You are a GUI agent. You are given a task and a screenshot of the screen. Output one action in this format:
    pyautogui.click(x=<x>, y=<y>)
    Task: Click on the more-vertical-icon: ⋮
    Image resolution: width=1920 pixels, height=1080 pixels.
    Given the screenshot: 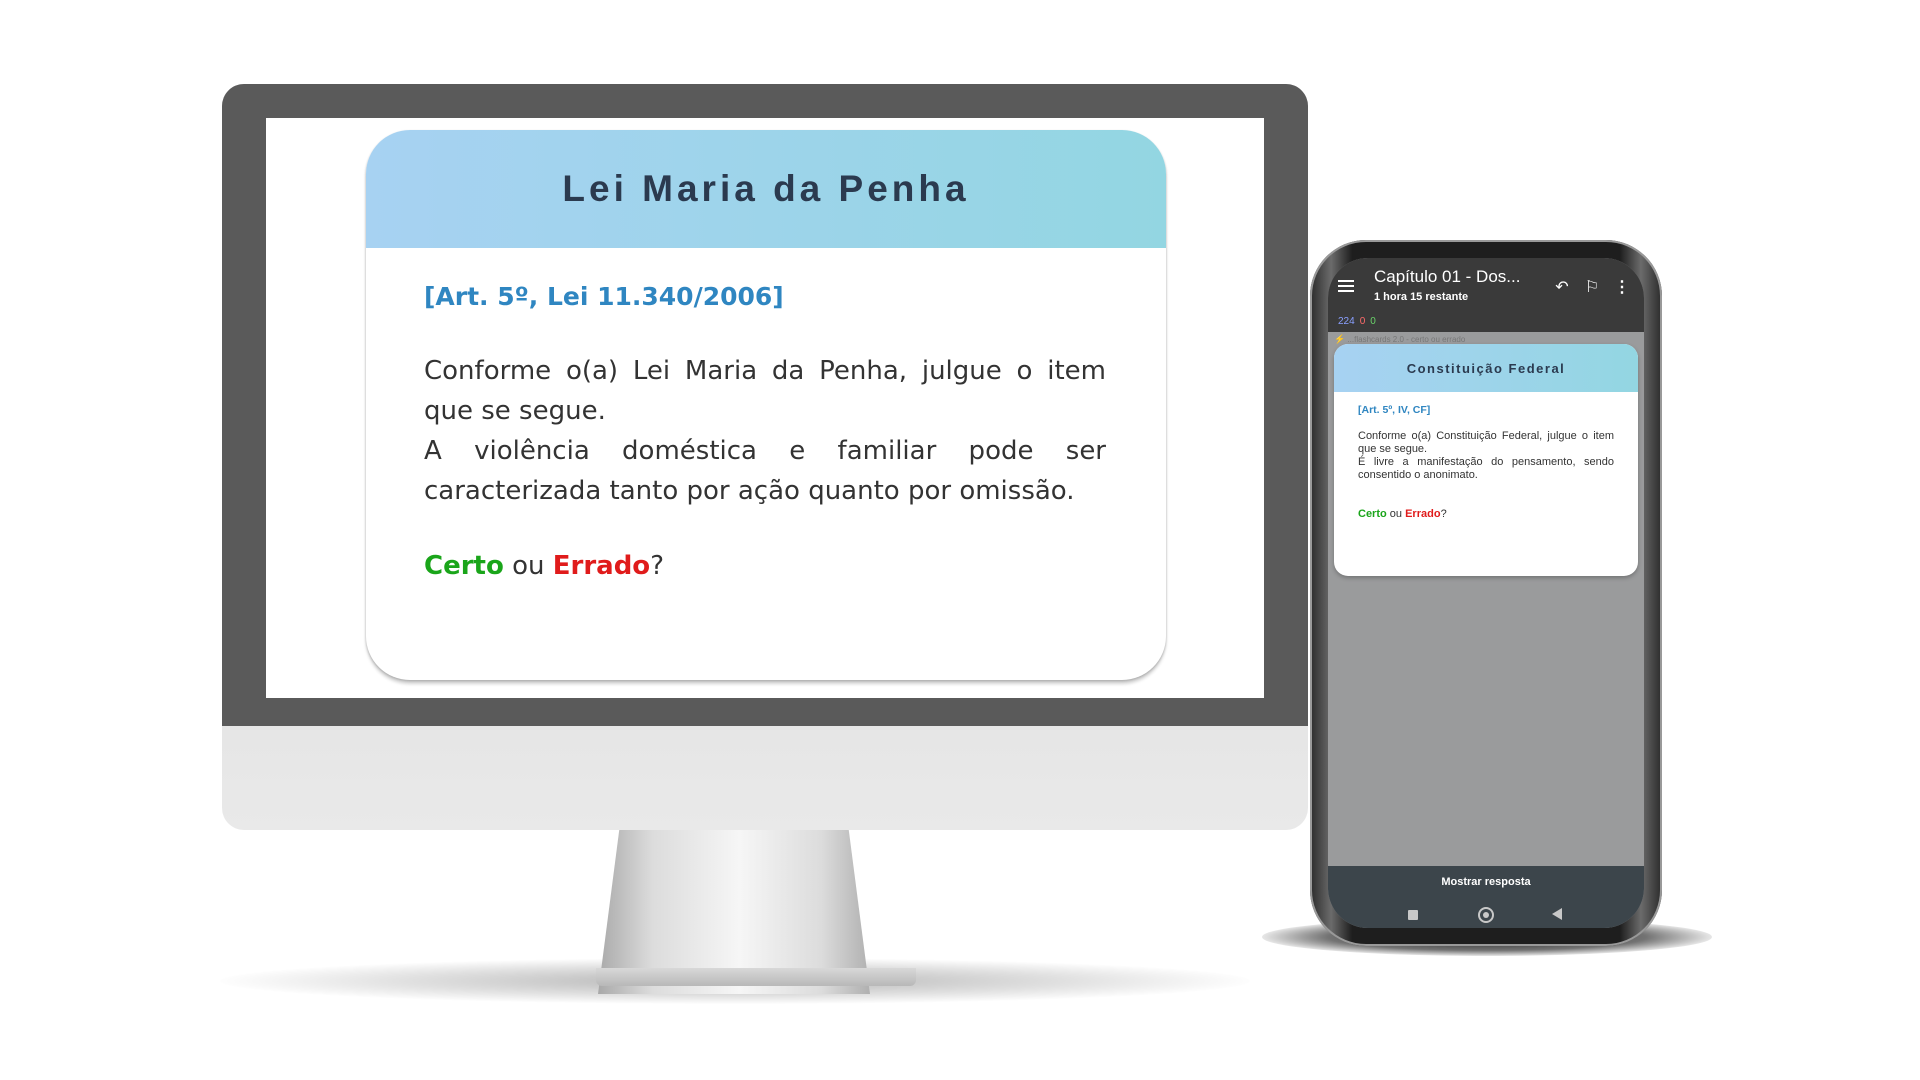 What is the action you would take?
    pyautogui.click(x=1622, y=288)
    